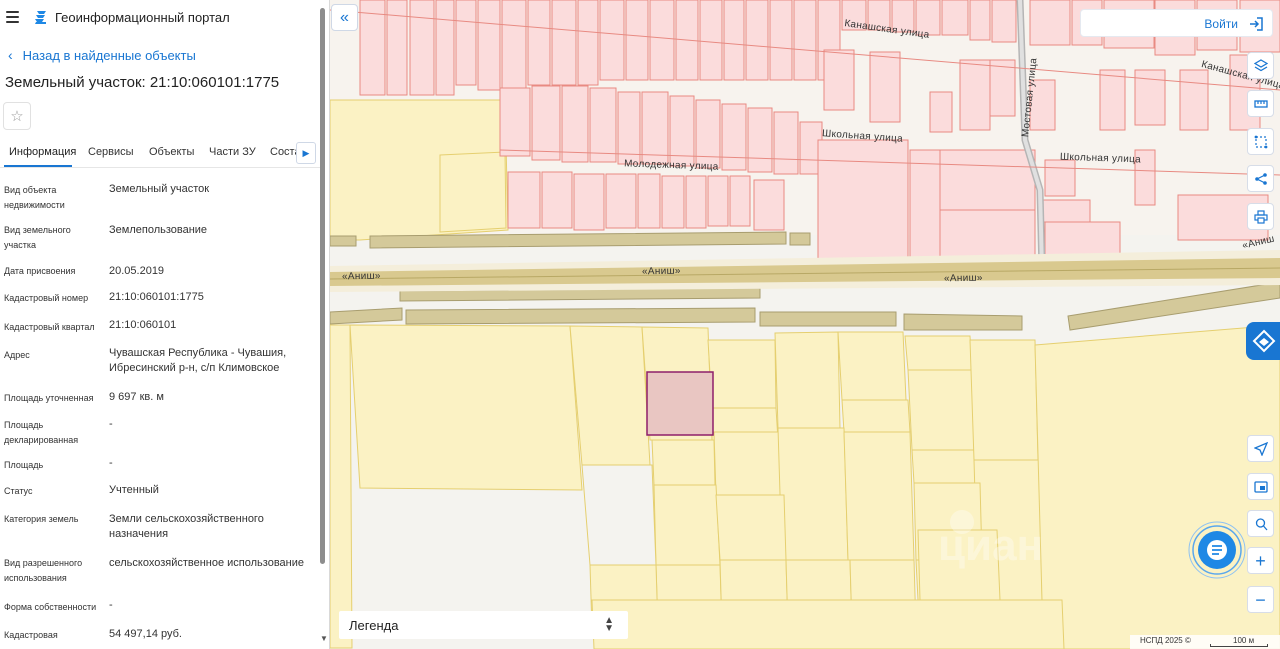  I want to click on location-search-icon, so click(1261, 523).